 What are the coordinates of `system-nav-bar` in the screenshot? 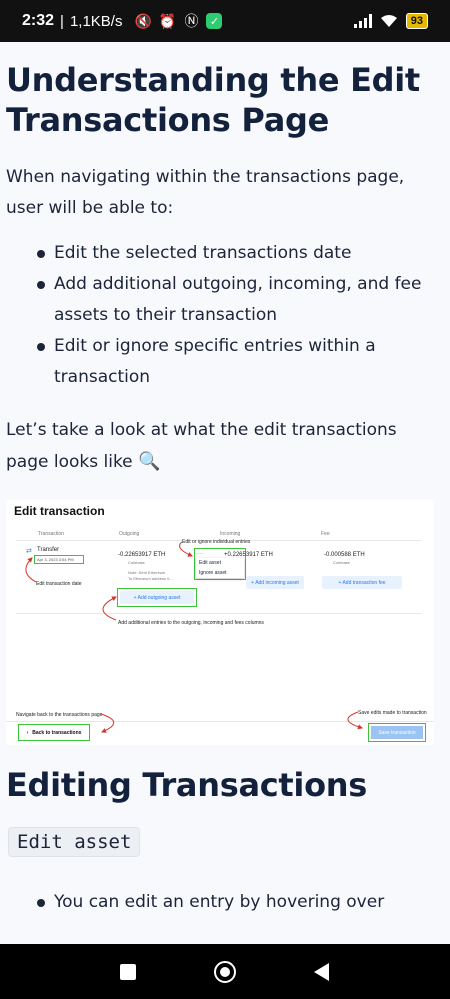 It's located at (225, 971).